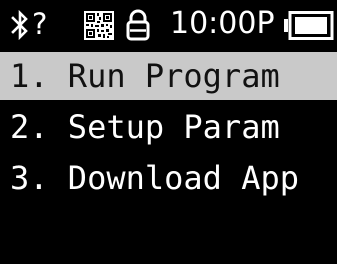  I want to click on menu-item-label: 1. Run Program, so click(145, 76).